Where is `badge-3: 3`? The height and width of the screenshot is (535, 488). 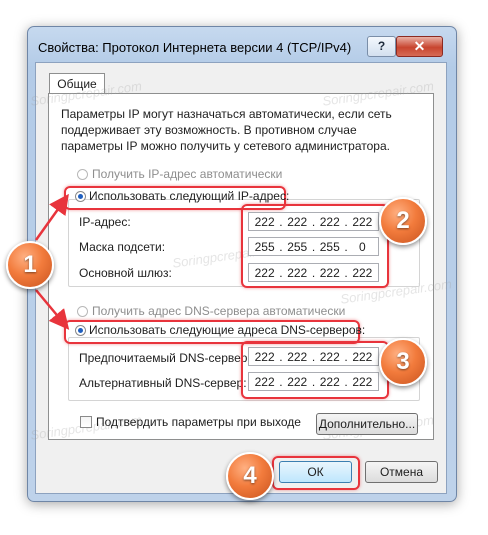
badge-3: 3 is located at coordinates (403, 362).